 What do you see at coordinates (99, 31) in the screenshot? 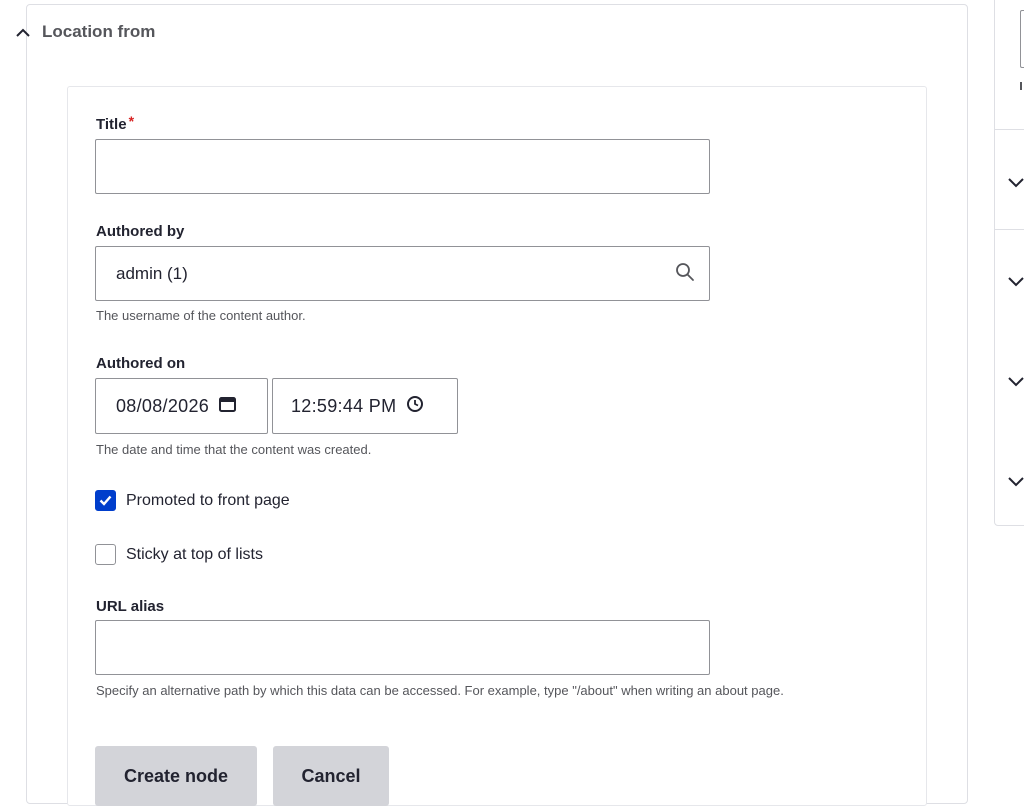
I see `panel-title: Location from` at bounding box center [99, 31].